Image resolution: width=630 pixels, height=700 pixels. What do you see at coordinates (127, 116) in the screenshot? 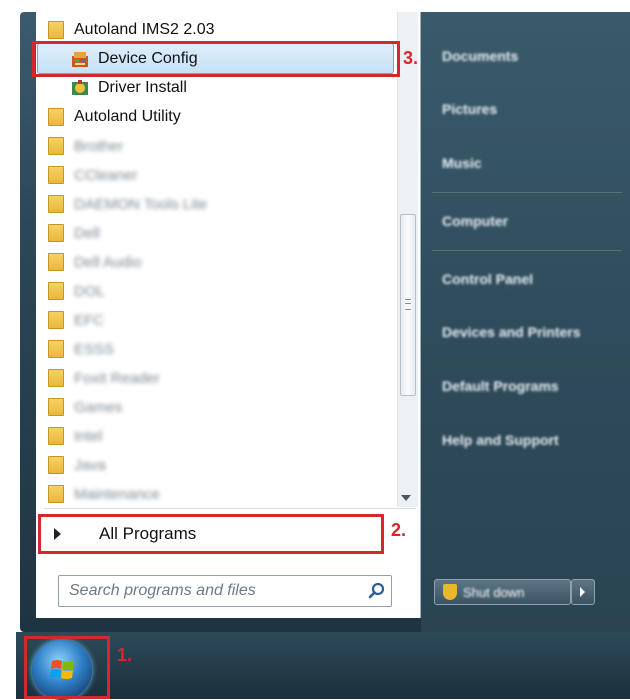
I see `folder-label: Autoland Utility` at bounding box center [127, 116].